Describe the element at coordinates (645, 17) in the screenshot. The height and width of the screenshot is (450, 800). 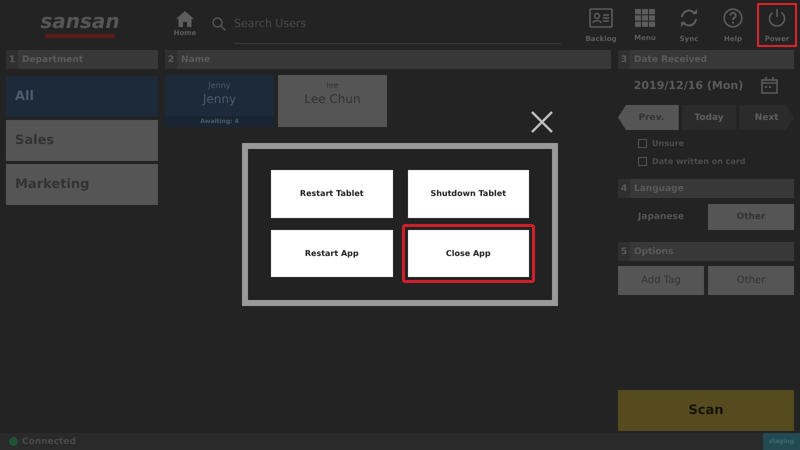
I see `grid-icon` at that location.